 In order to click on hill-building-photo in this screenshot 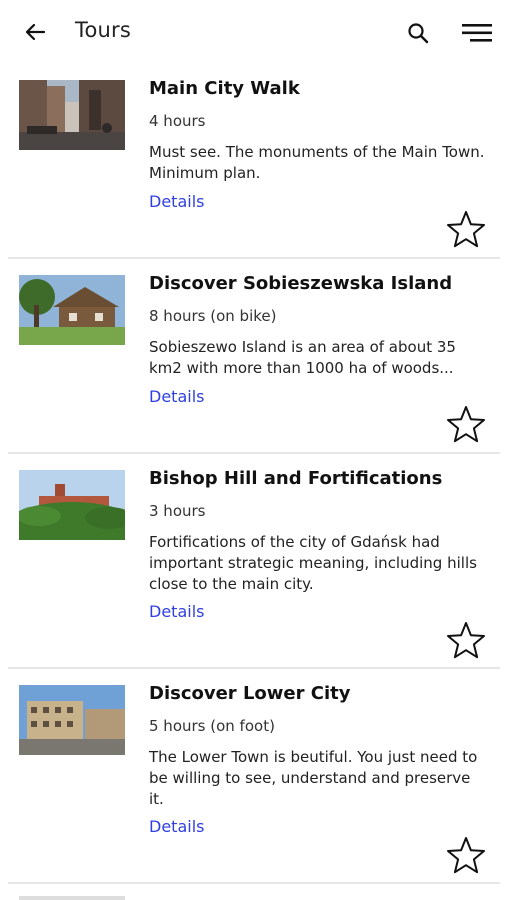, I will do `click(72, 505)`.